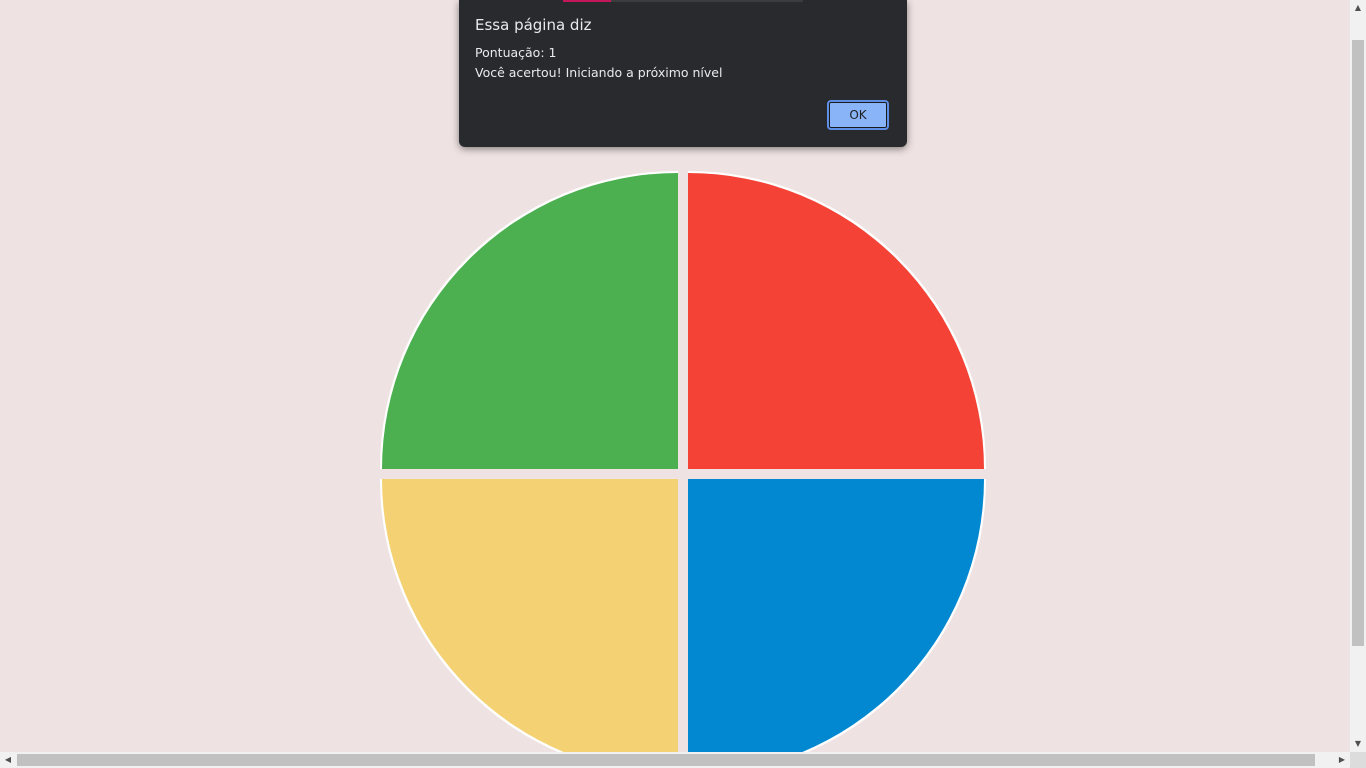  Describe the element at coordinates (1358, 8) in the screenshot. I see `scroll-up-arrow-icon: ▲` at that location.